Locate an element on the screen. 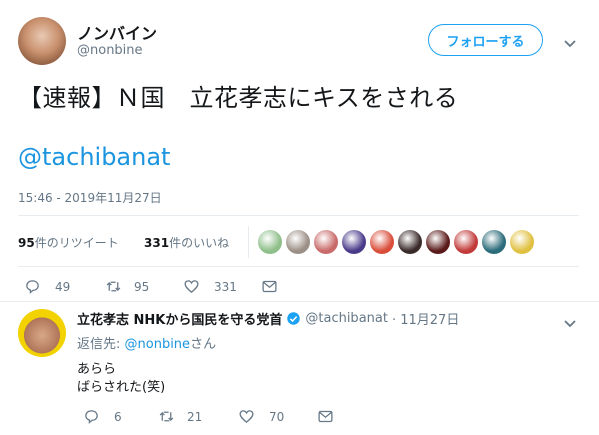  reply-count: 49 is located at coordinates (63, 286).